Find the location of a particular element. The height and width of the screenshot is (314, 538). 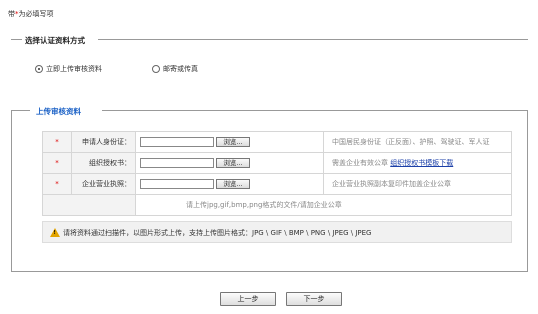

id-card-label: 申请人身份证： is located at coordinates (103, 142).